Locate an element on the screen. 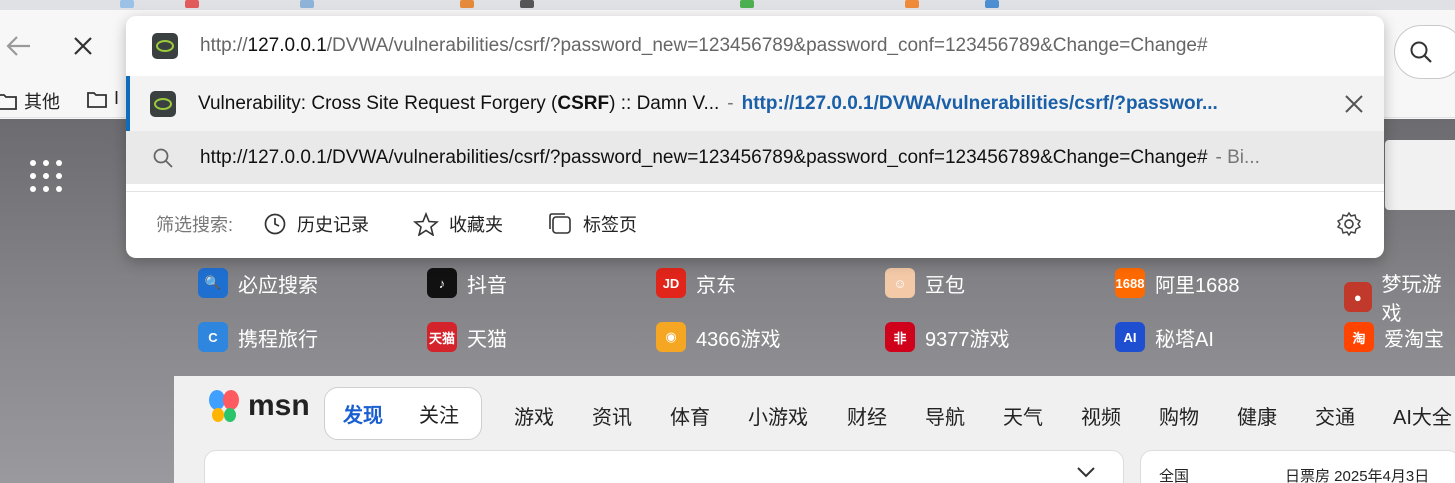 Image resolution: width=1455 pixels, height=483 pixels. filter-favorites-label: 收藏夹 is located at coordinates (476, 225).